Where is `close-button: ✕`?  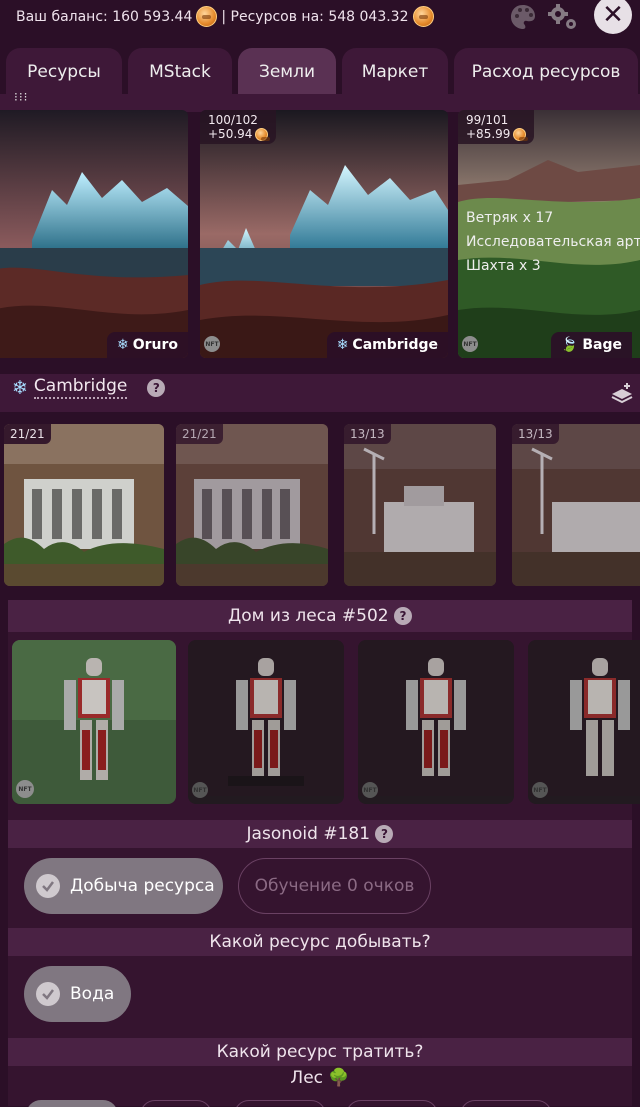 close-button: ✕ is located at coordinates (613, 17).